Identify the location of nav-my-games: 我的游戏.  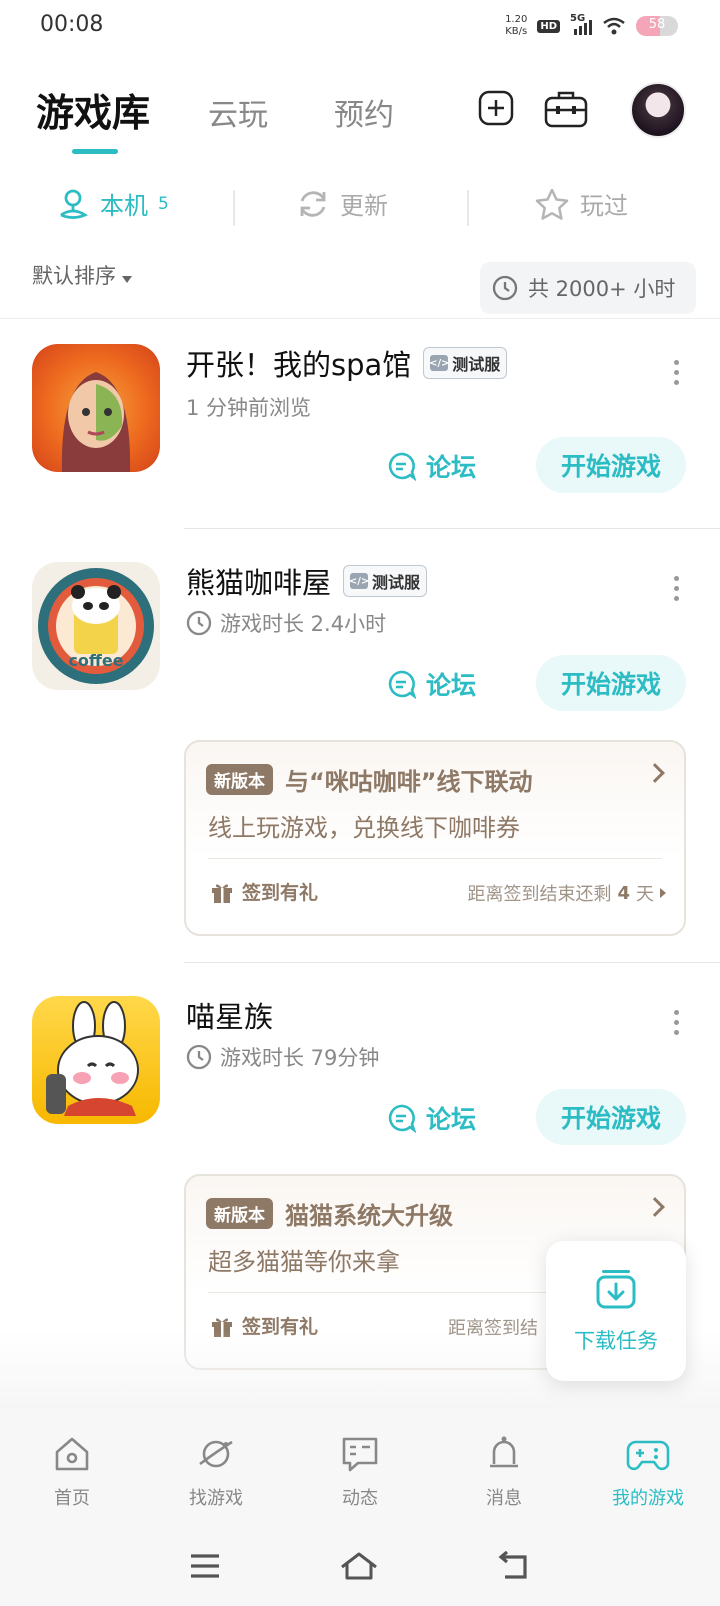
(648, 1468).